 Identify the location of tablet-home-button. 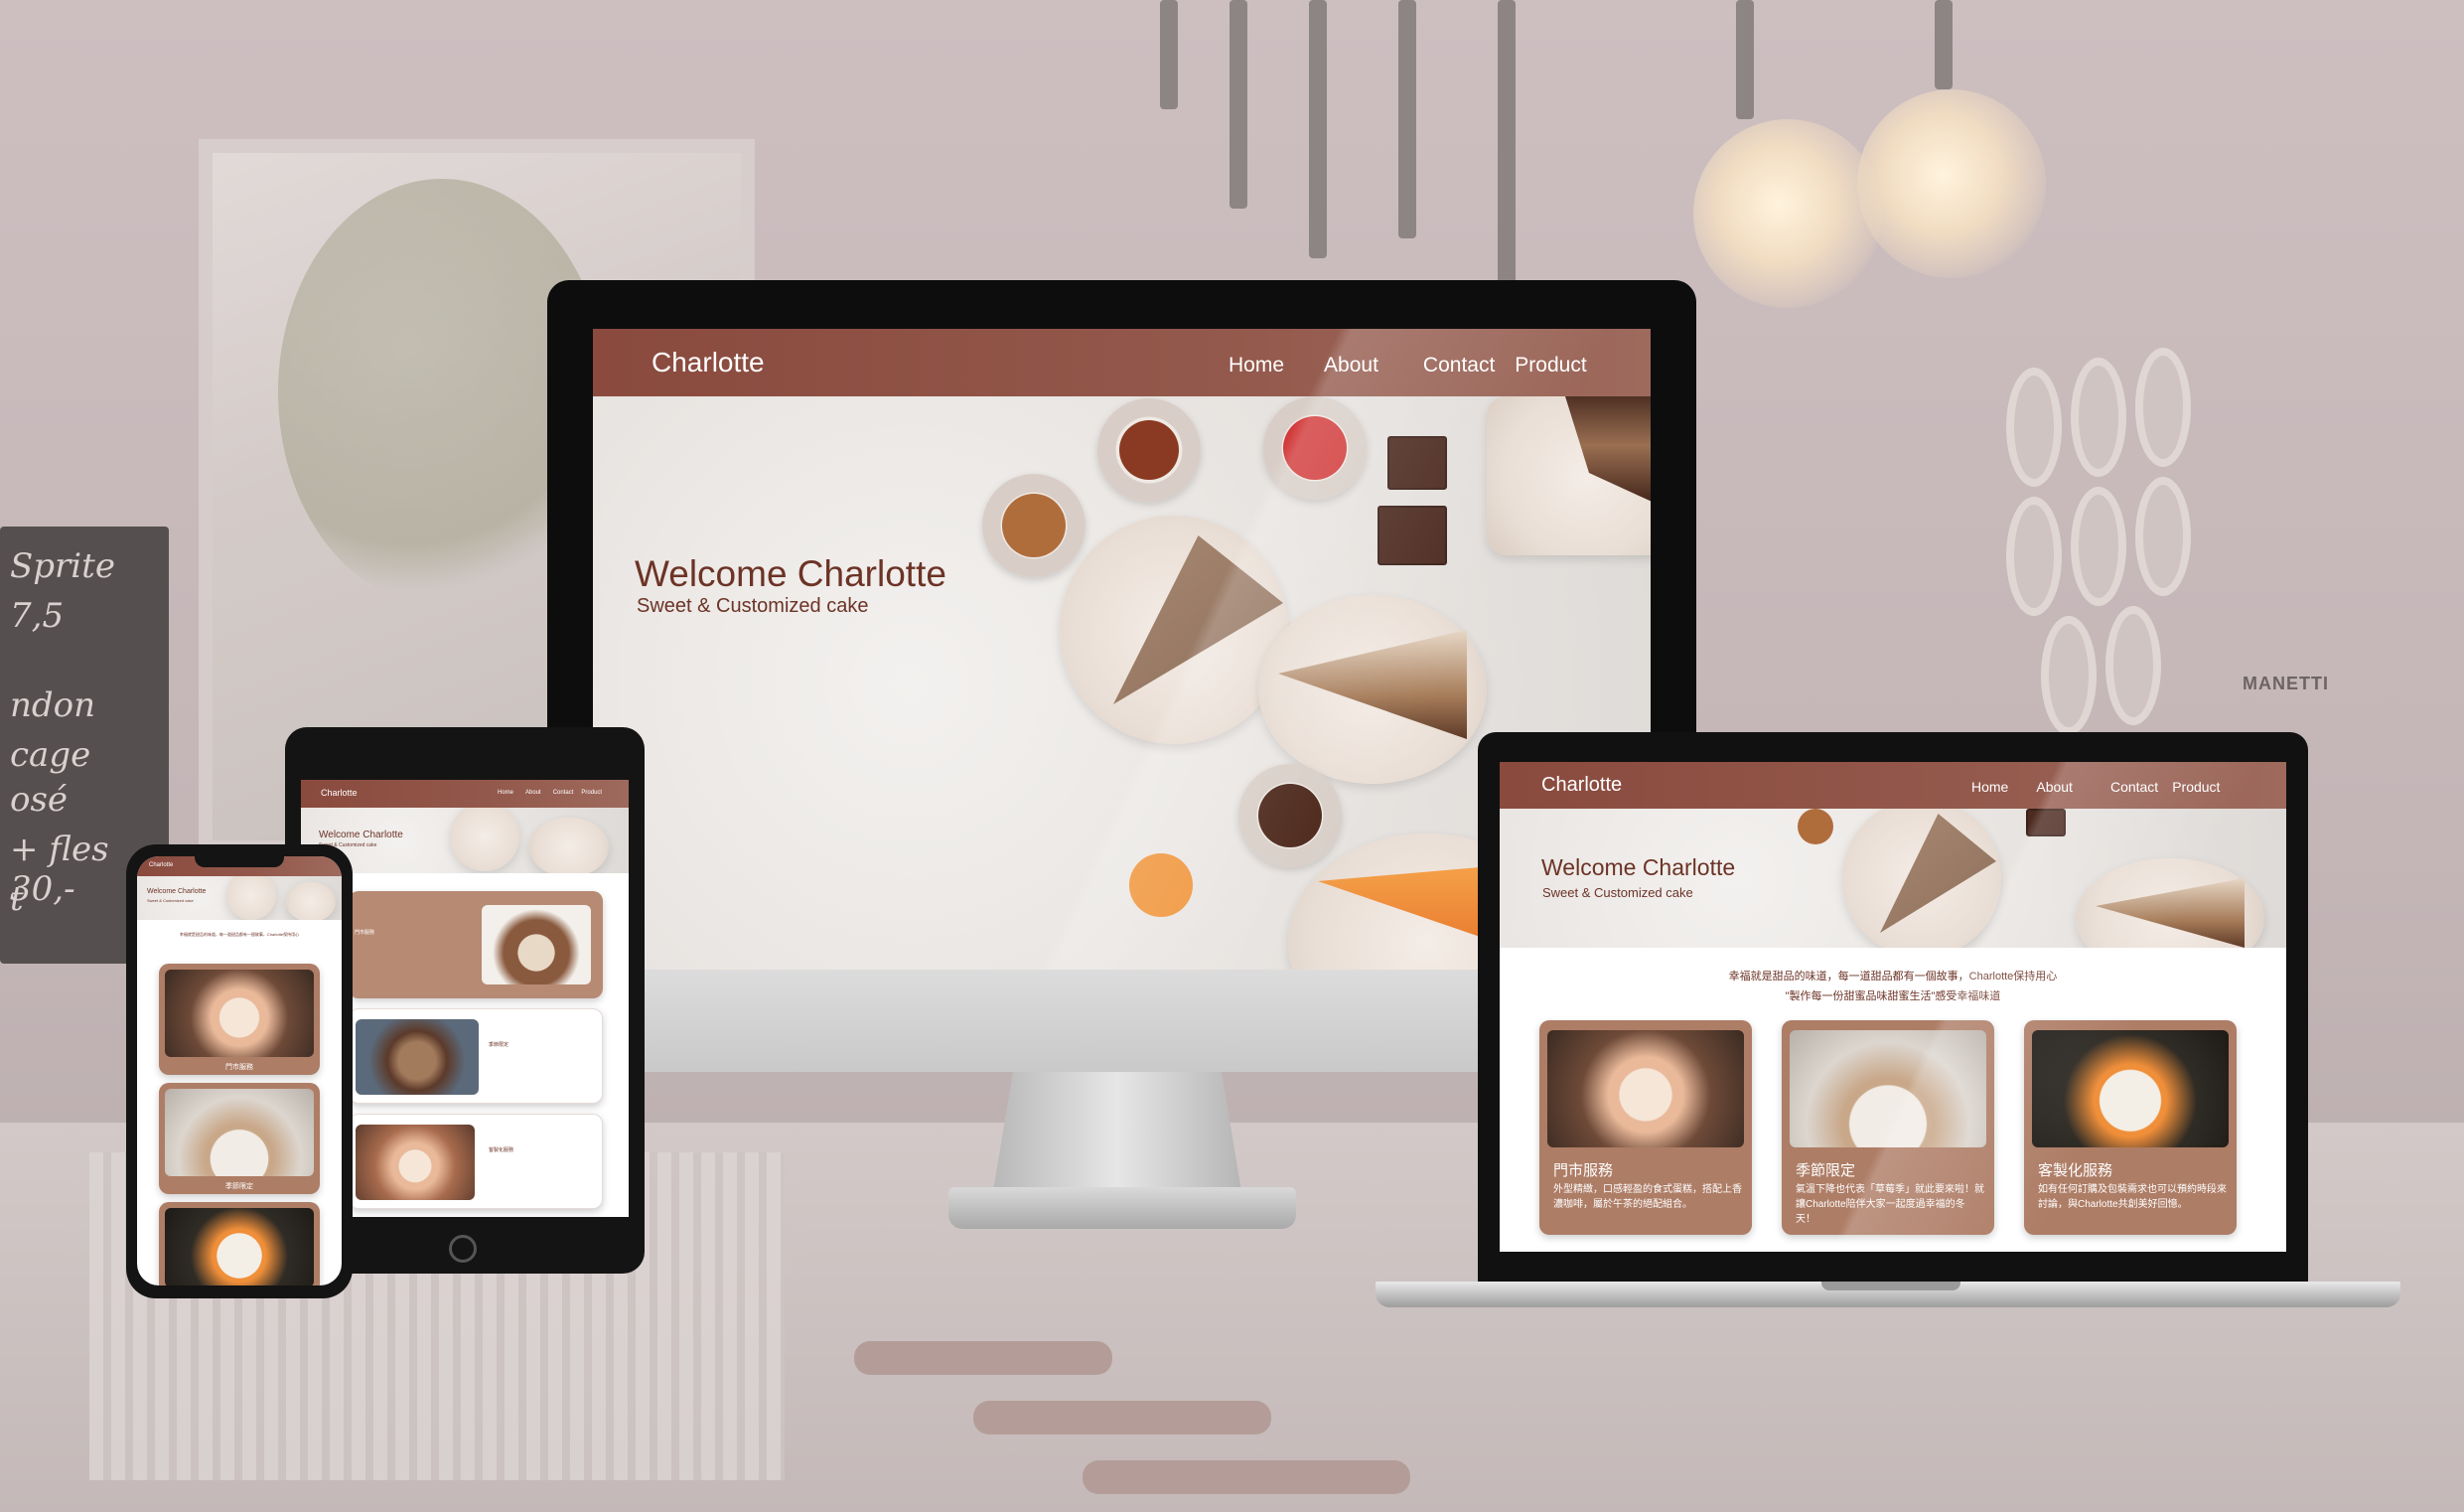
(463, 1249).